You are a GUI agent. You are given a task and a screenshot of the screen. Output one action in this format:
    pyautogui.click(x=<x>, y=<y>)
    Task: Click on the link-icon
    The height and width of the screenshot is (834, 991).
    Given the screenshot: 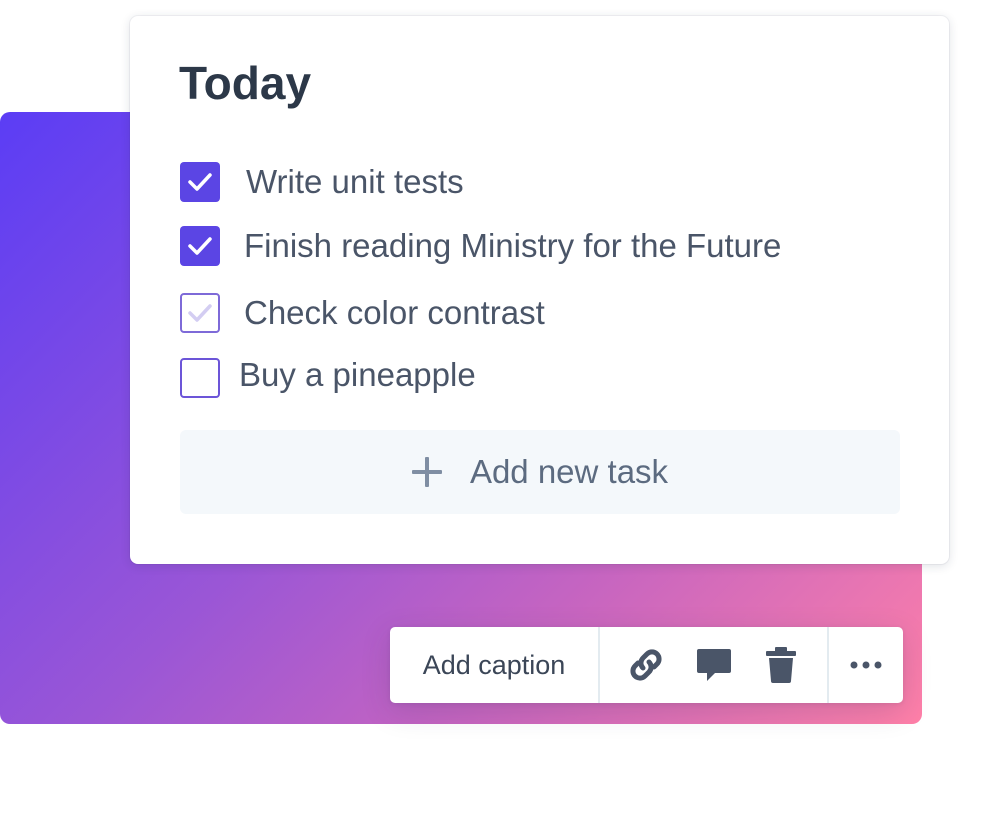 What is the action you would take?
    pyautogui.click(x=646, y=665)
    